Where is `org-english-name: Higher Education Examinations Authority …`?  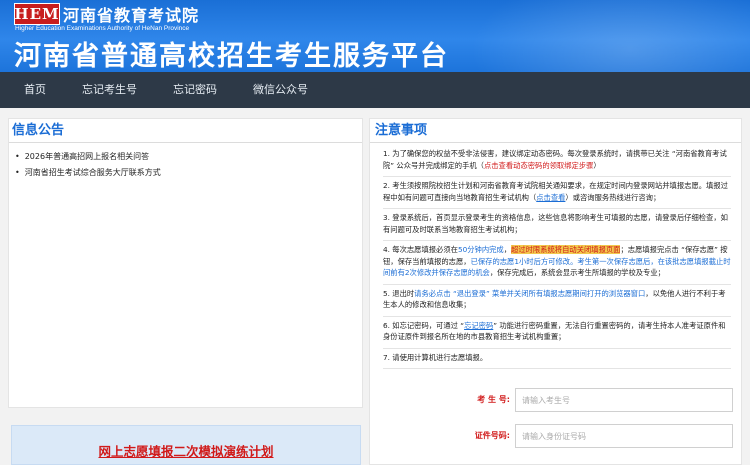
org-english-name: Higher Education Examinations Authority … is located at coordinates (102, 28).